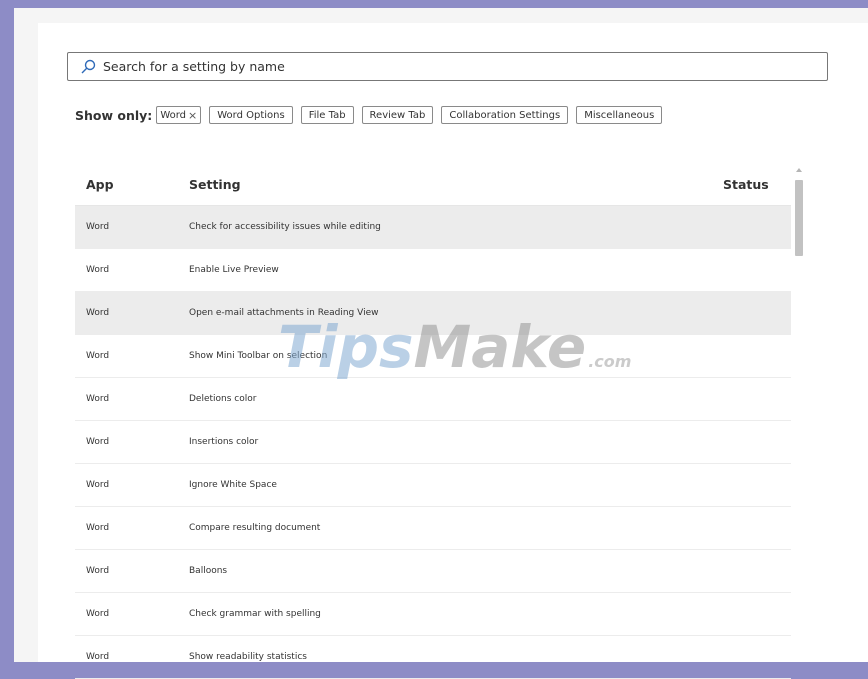 Image resolution: width=868 pixels, height=679 pixels. What do you see at coordinates (173, 115) in the screenshot?
I see `filter-chip-label: Word` at bounding box center [173, 115].